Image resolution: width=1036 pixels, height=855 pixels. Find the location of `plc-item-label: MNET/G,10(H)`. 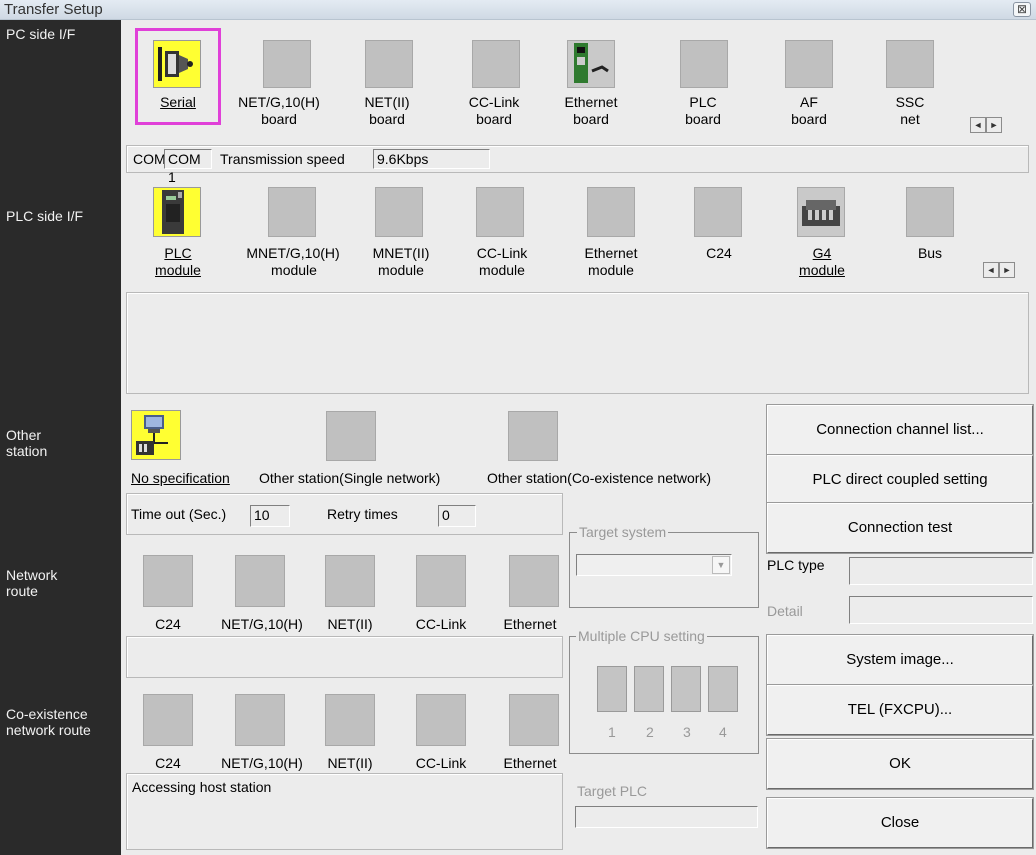

plc-item-label: MNET/G,10(H) is located at coordinates (293, 253).